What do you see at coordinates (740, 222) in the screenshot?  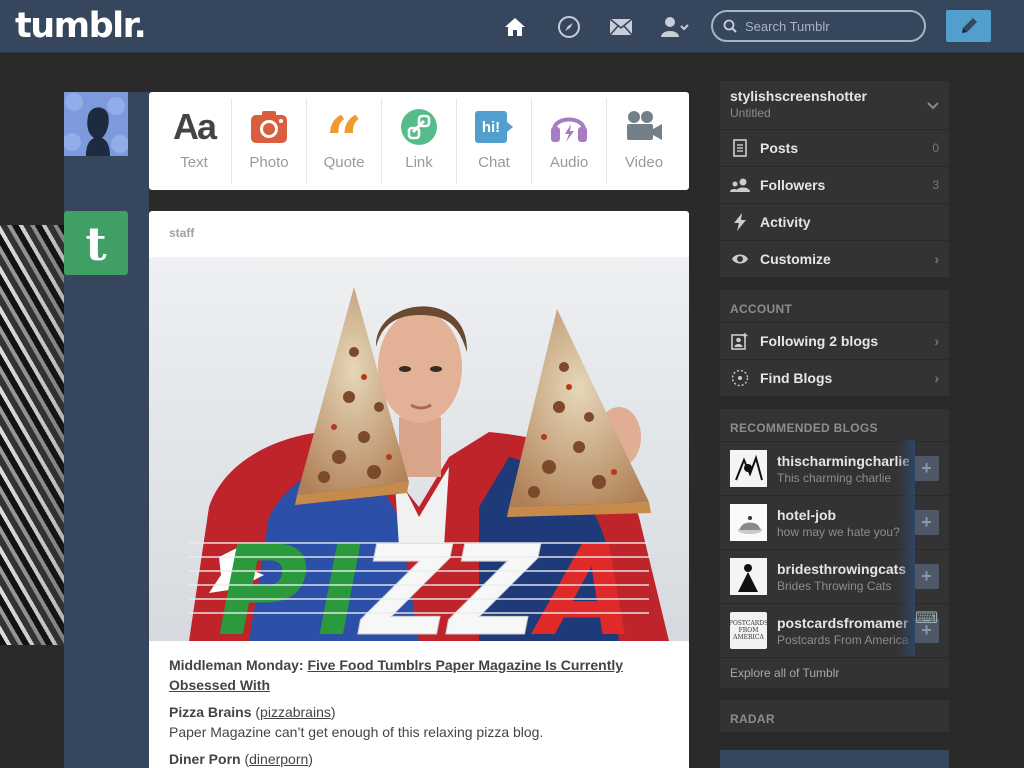 I see `activity-icon` at bounding box center [740, 222].